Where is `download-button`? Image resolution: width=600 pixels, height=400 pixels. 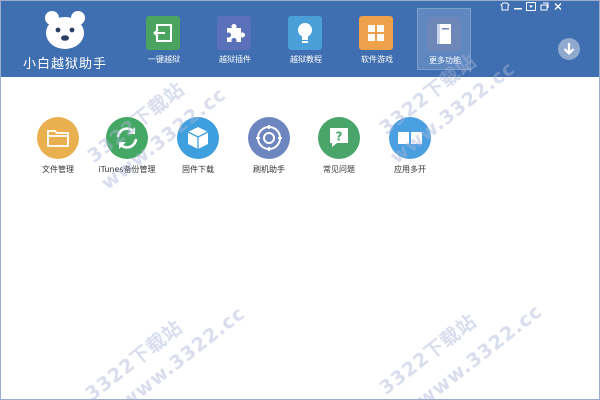 download-button is located at coordinates (569, 49).